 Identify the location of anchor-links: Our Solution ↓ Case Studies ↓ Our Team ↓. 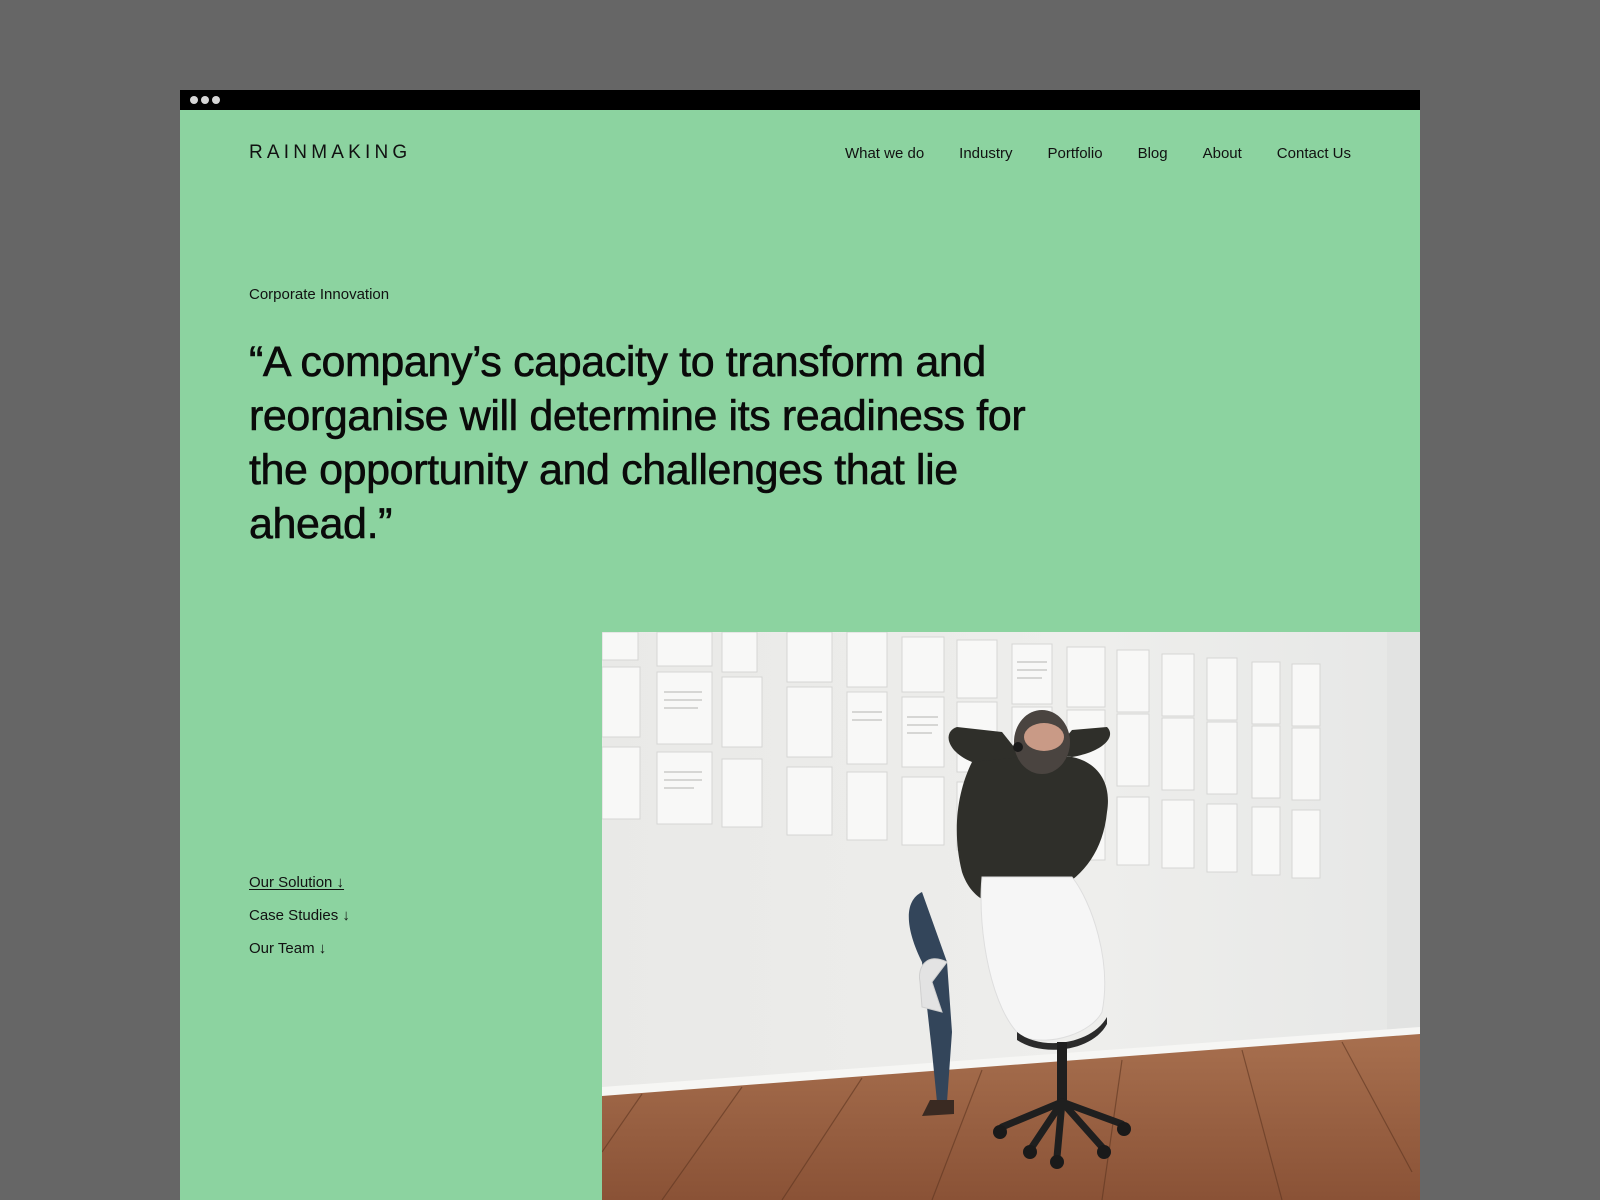
(299, 923).